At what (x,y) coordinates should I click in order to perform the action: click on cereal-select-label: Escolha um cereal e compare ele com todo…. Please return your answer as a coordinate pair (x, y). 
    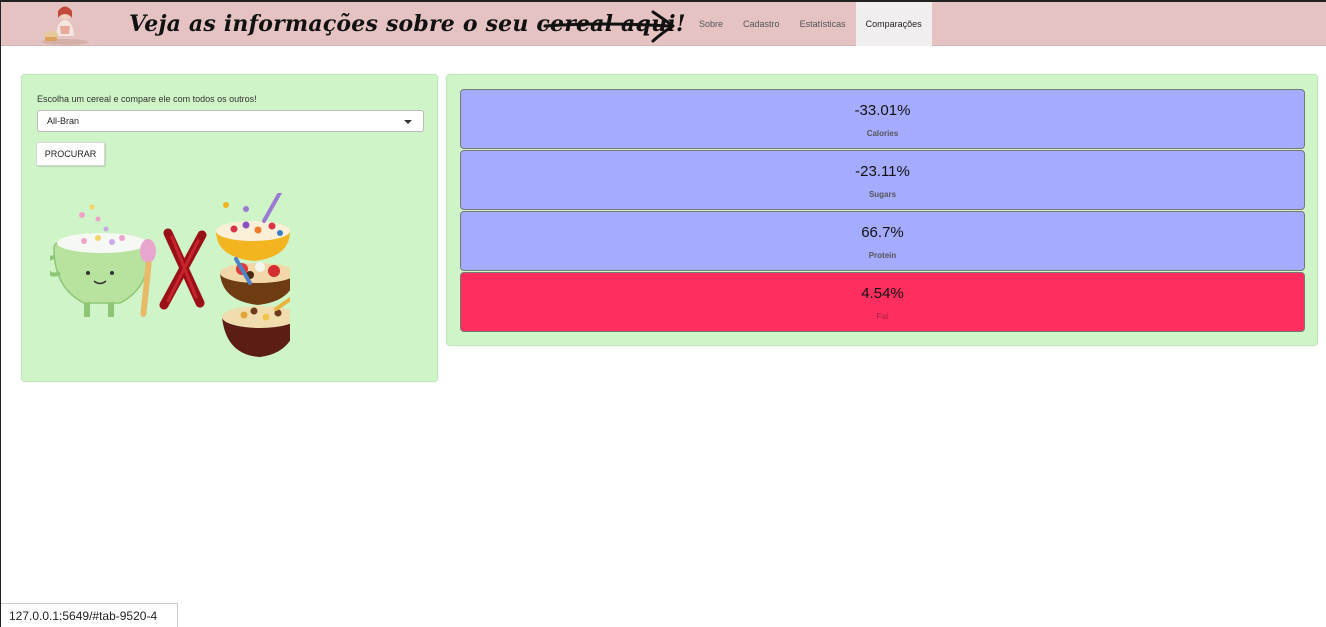
    Looking at the image, I should click on (147, 99).